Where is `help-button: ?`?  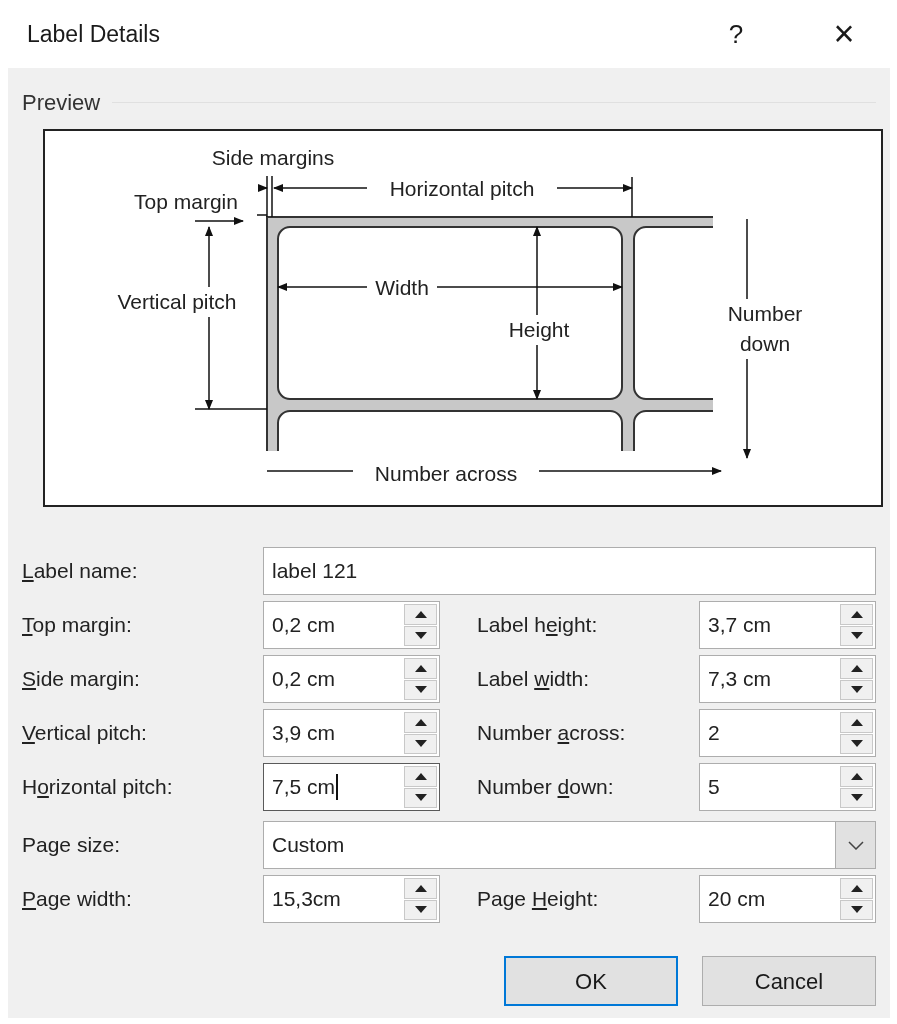
help-button: ? is located at coordinates (736, 34).